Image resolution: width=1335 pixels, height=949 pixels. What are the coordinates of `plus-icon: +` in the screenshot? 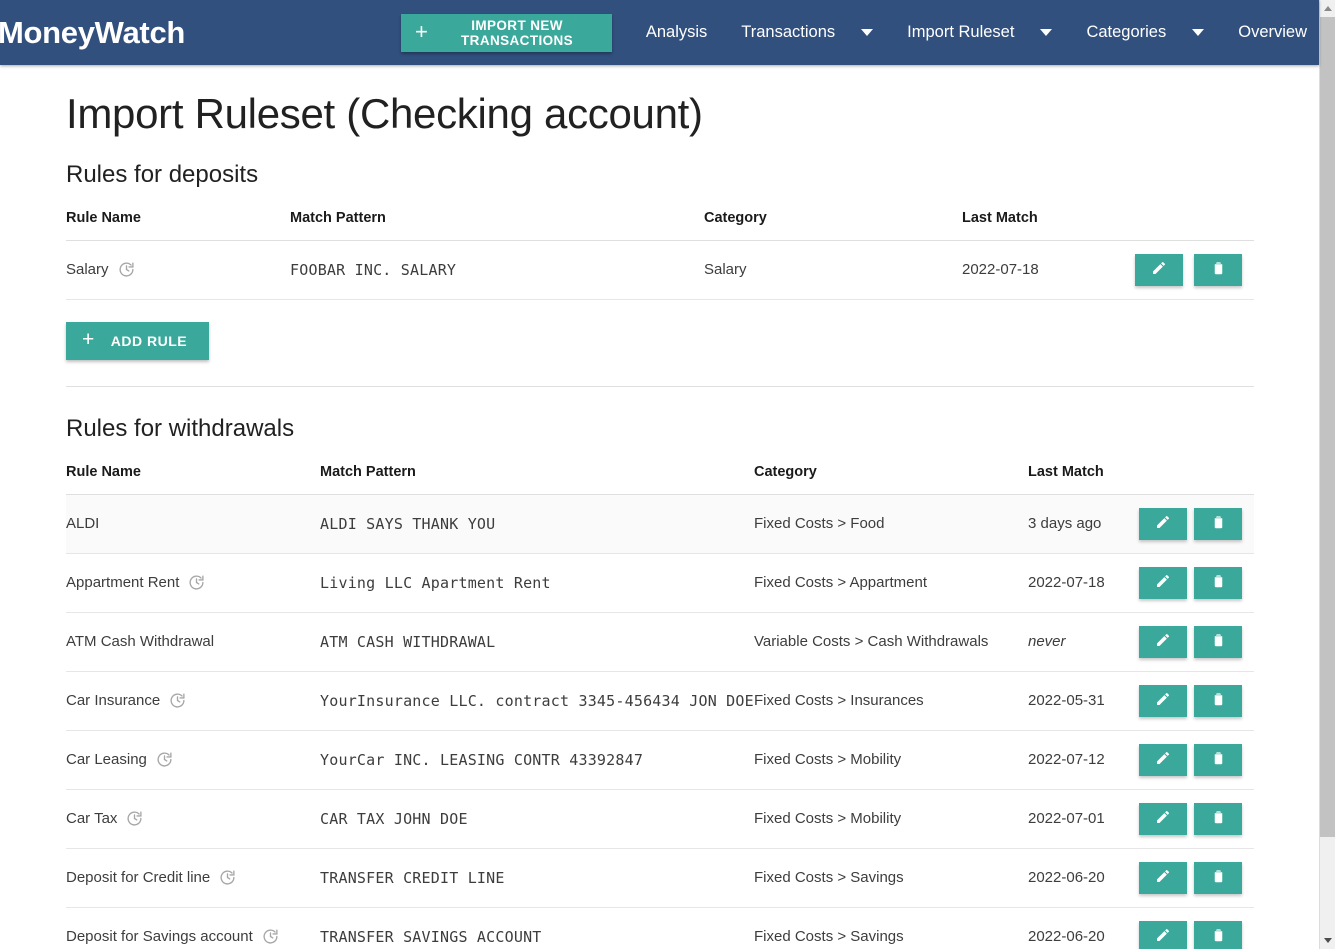 It's located at (422, 31).